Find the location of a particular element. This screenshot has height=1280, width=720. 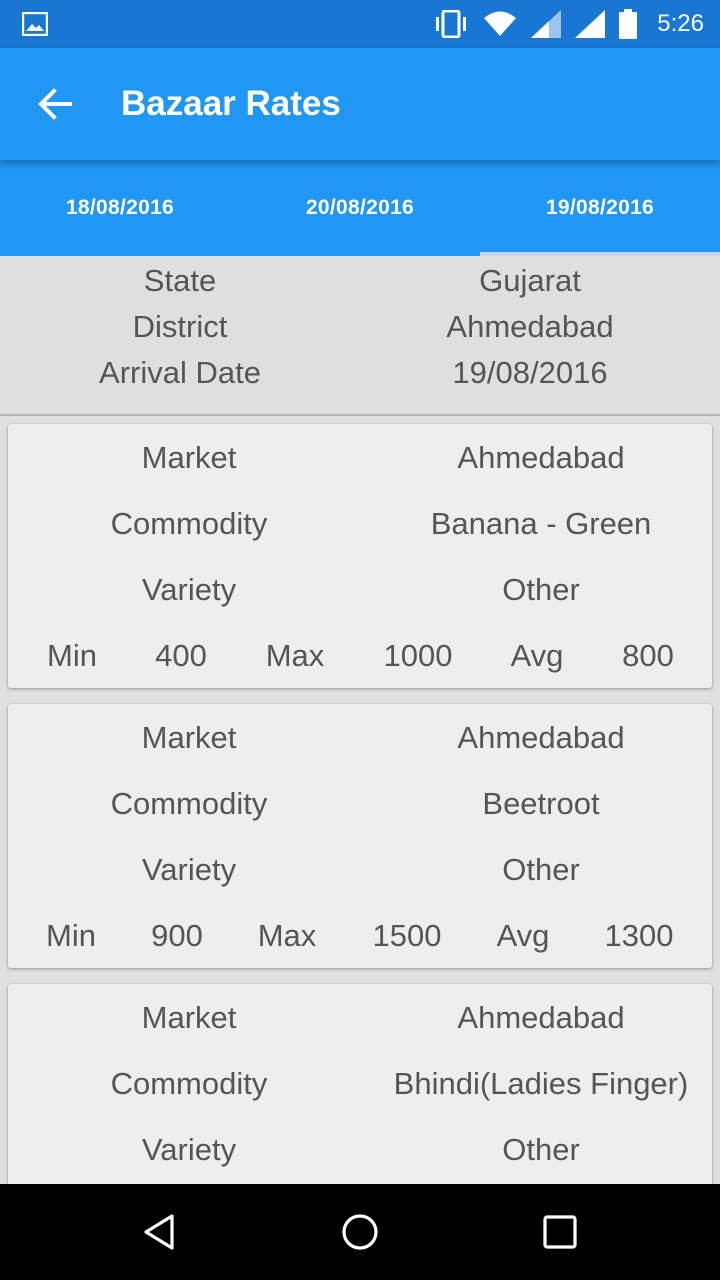

commodity-row: Commodity Banana - Green is located at coordinates (360, 524).